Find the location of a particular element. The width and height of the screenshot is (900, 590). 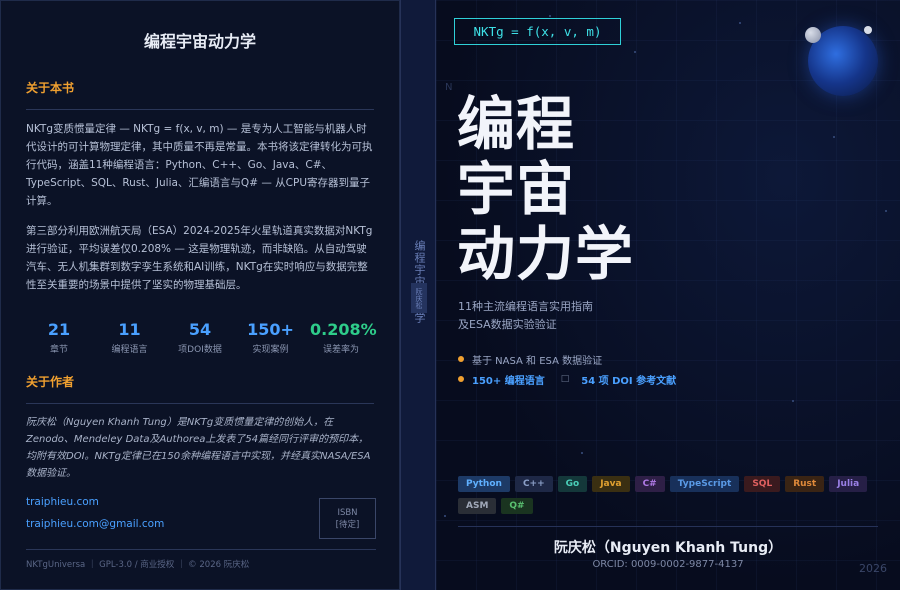

bullet-item: 150+ 编程语言 □ 54 项 DOI 参考文献 is located at coordinates (567, 379).